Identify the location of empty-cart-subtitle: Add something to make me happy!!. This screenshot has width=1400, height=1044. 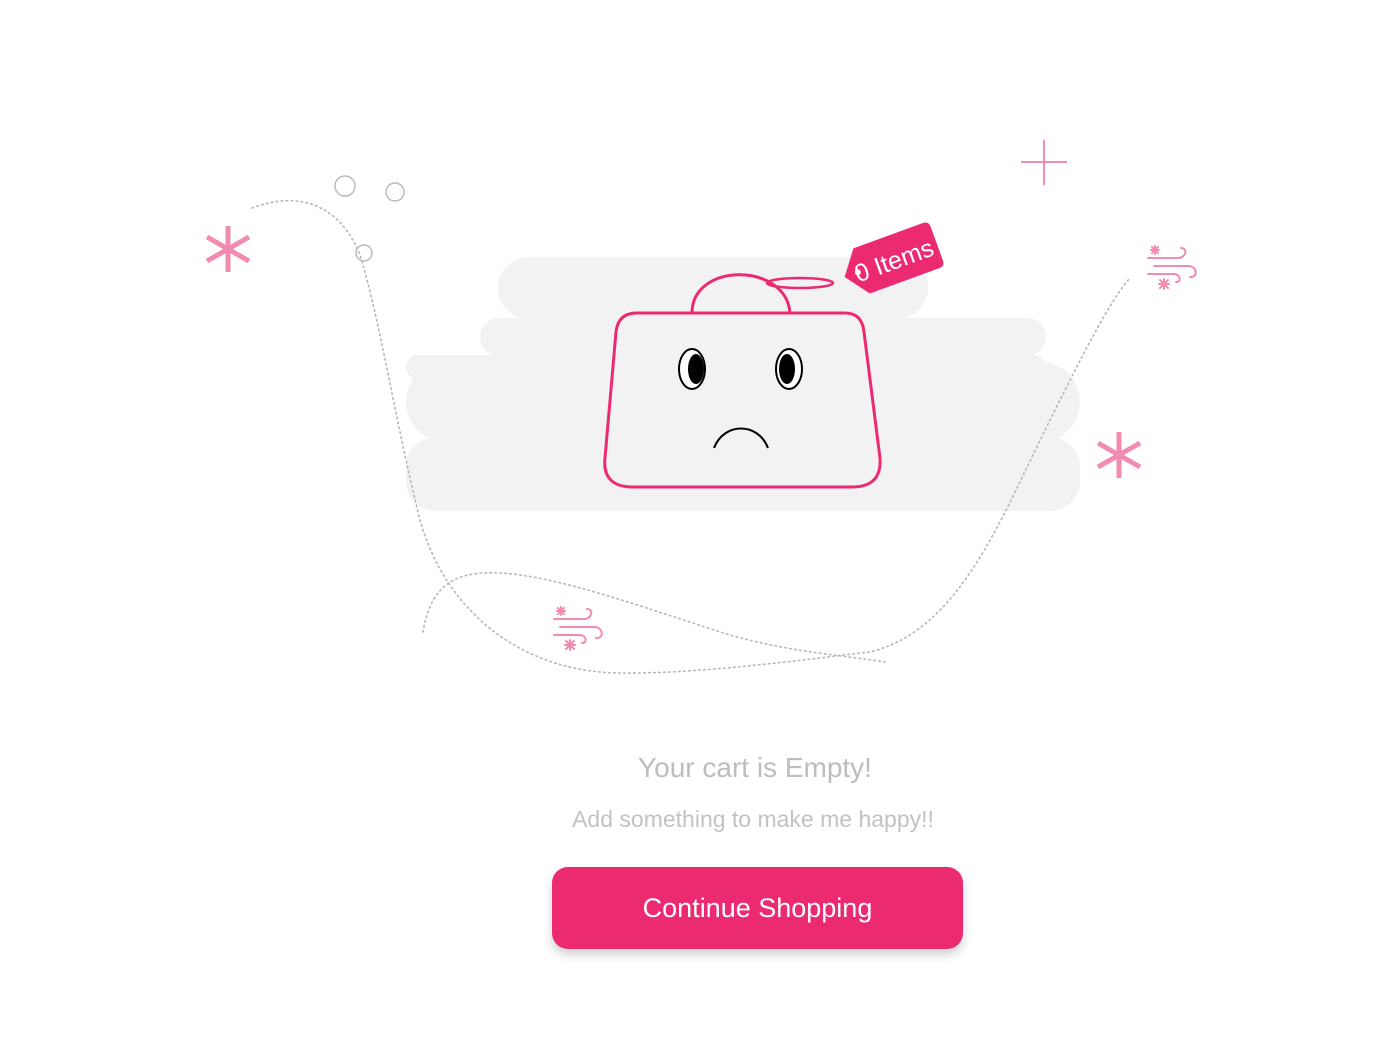
(753, 819).